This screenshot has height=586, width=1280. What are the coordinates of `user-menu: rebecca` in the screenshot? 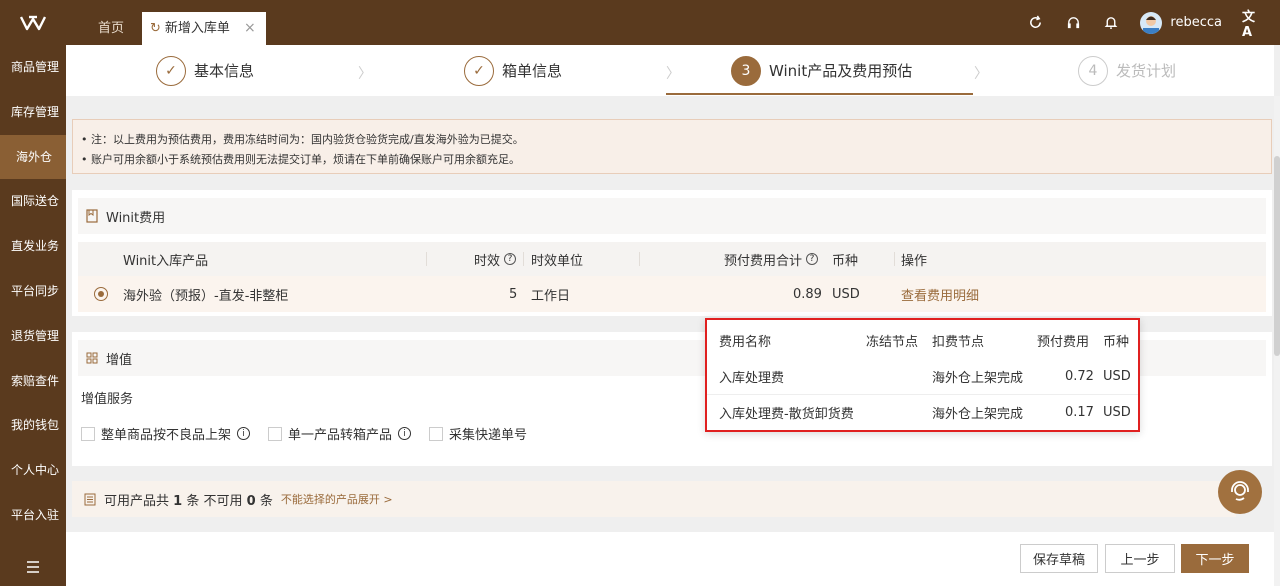 It's located at (1181, 22).